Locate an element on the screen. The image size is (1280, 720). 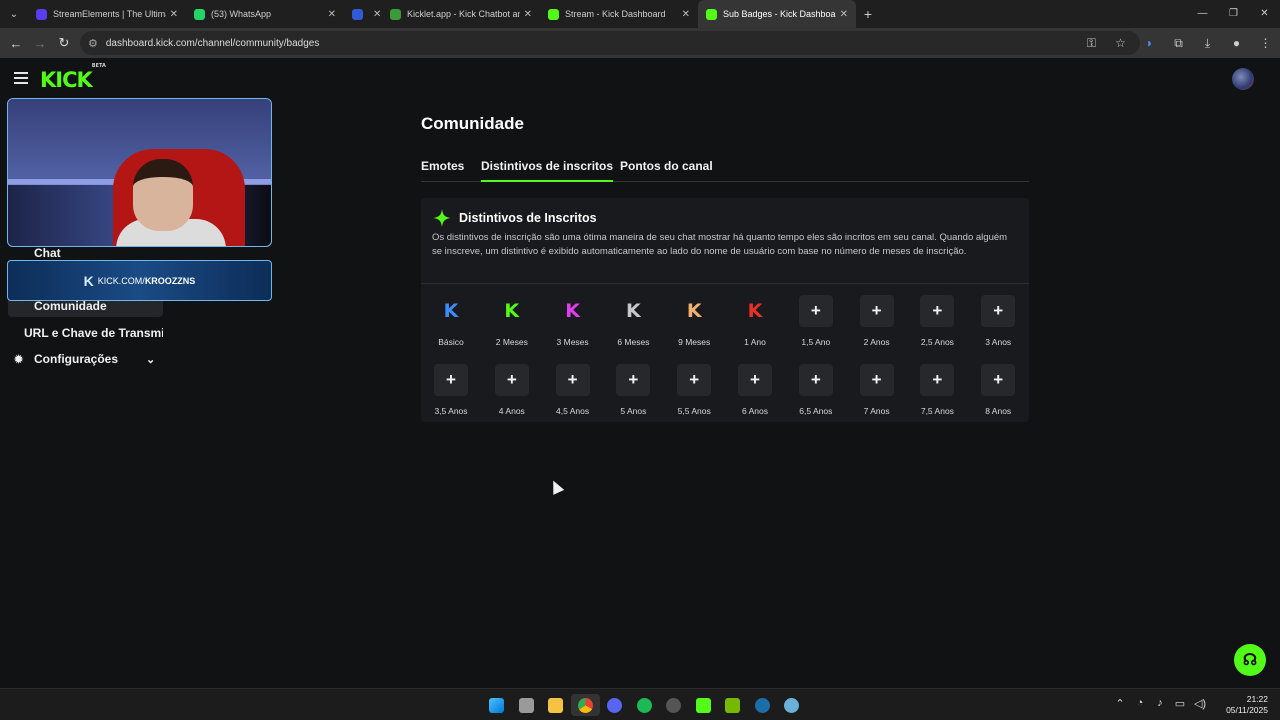
tray-chevron-up-icon: ⌃ is located at coordinates (1120, 703).